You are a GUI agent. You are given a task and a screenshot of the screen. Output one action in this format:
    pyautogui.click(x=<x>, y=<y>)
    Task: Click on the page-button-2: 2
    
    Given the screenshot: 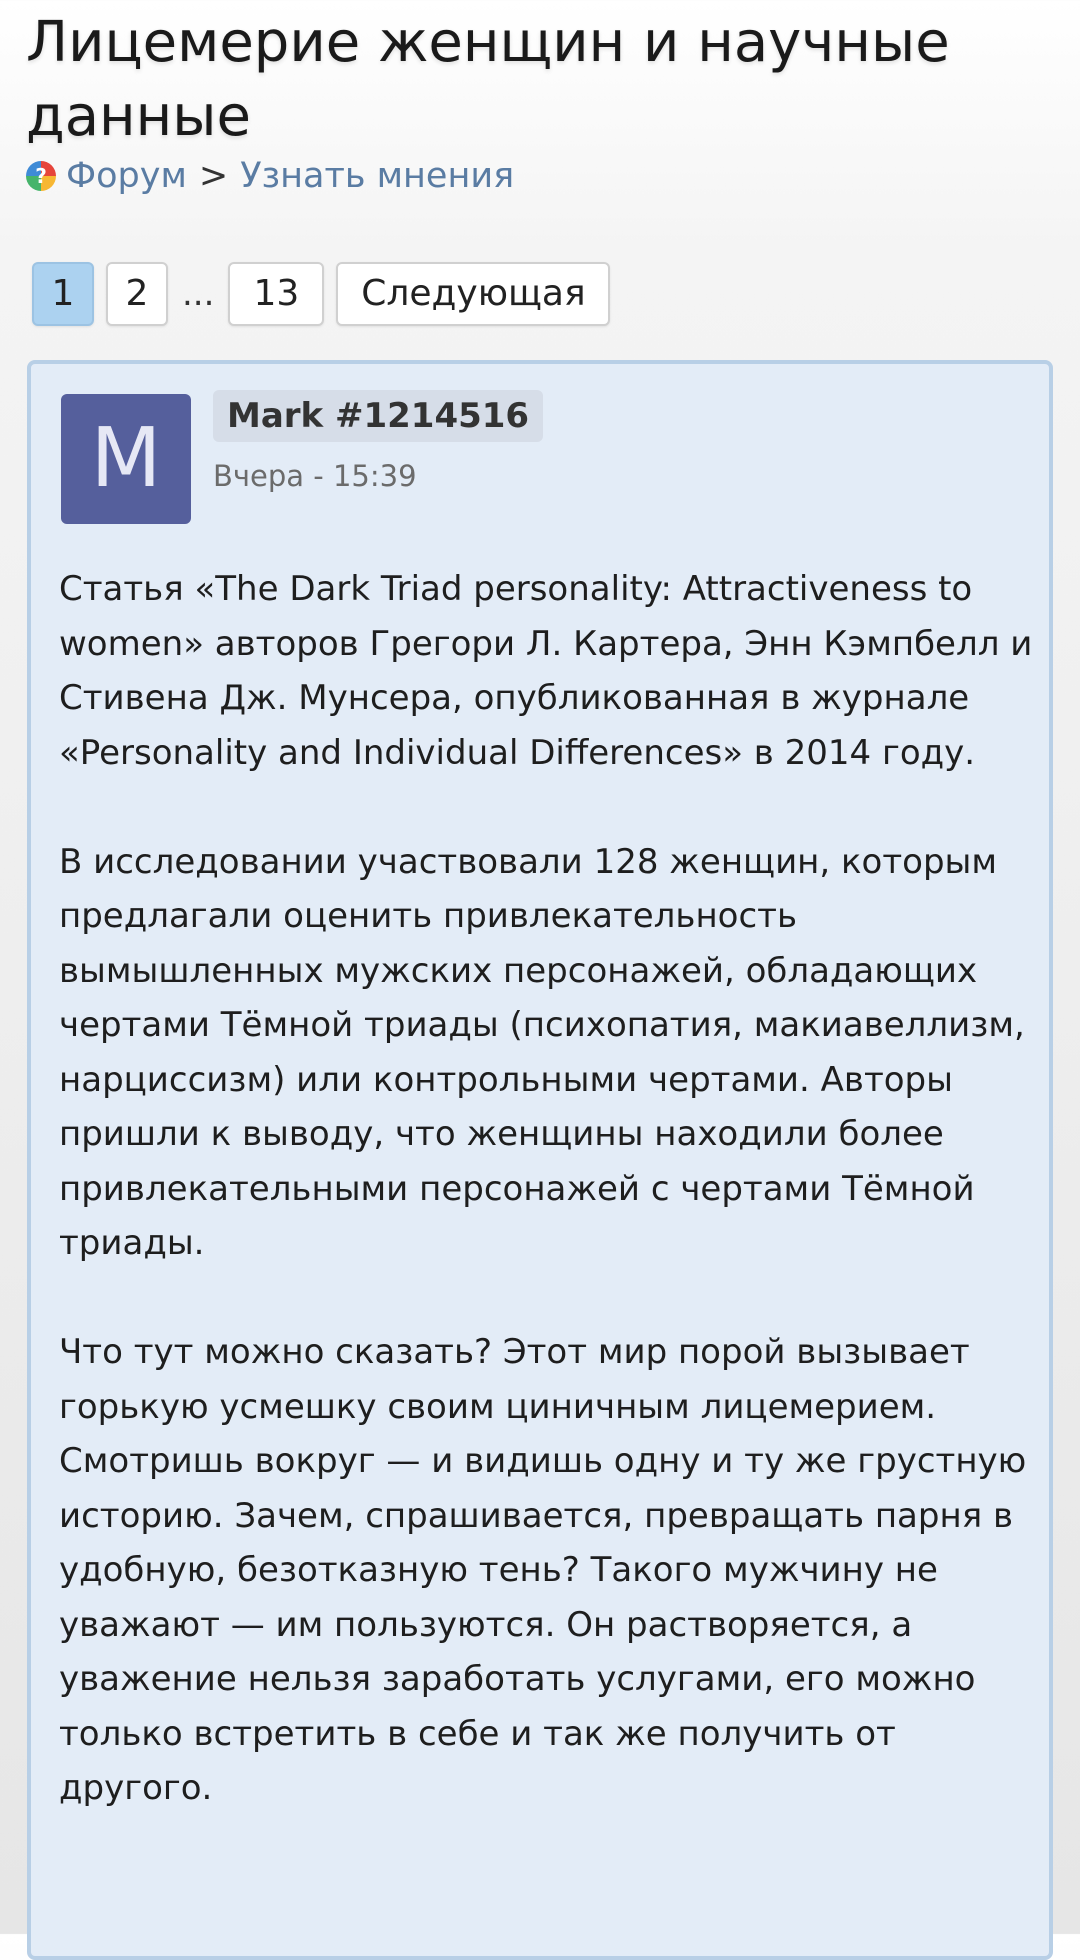 What is the action you would take?
    pyautogui.click(x=137, y=294)
    